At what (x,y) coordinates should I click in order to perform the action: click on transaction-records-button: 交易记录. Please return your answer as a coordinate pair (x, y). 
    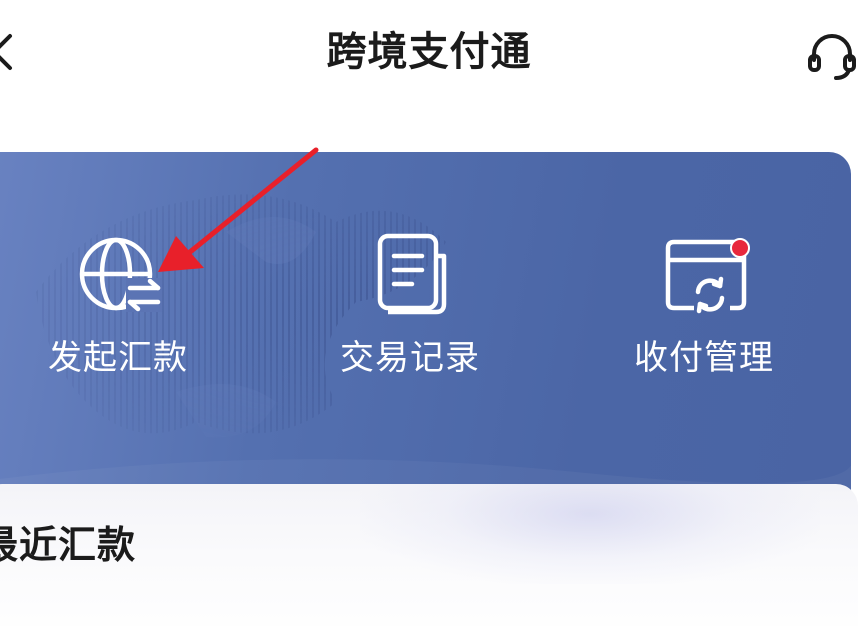
    Looking at the image, I should click on (410, 312).